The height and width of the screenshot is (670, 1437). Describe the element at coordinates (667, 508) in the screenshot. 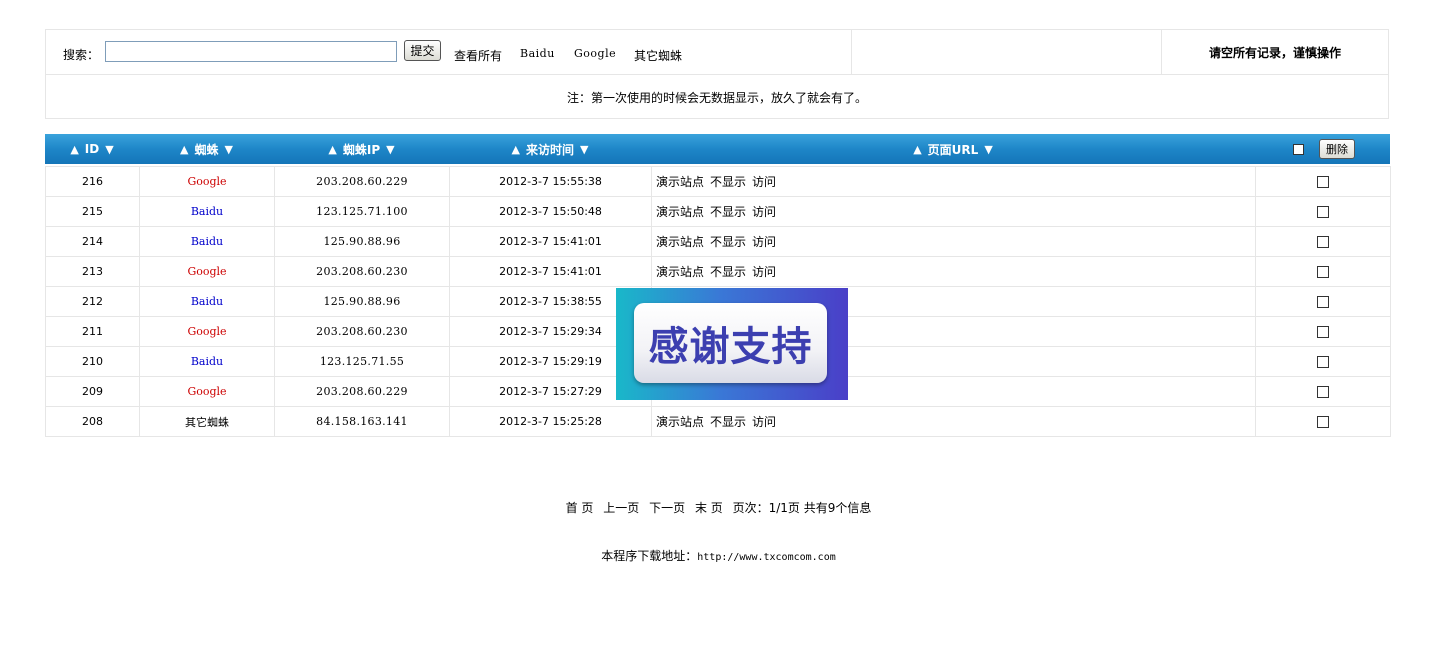

I see `next-page-link: 下一页` at that location.